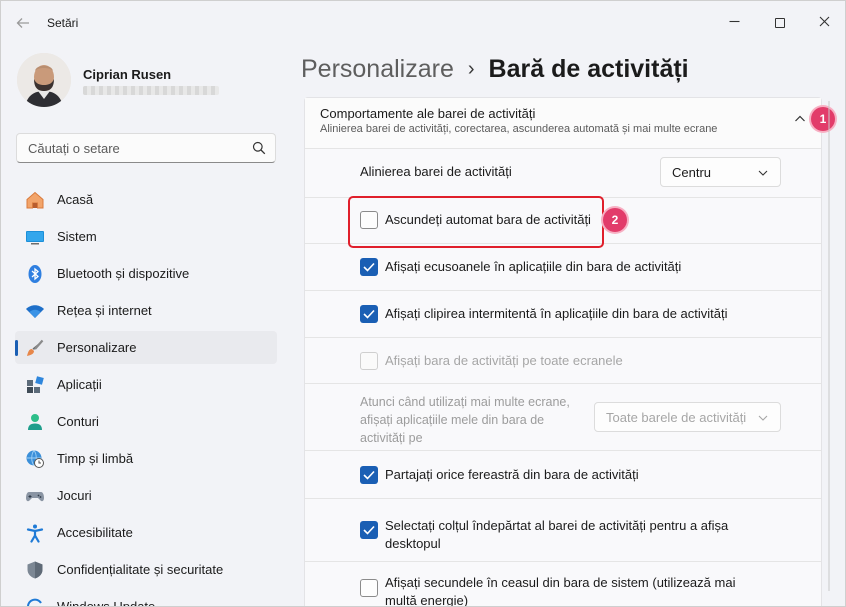 The height and width of the screenshot is (607, 846). Describe the element at coordinates (35, 311) in the screenshot. I see `wifi-icon` at that location.